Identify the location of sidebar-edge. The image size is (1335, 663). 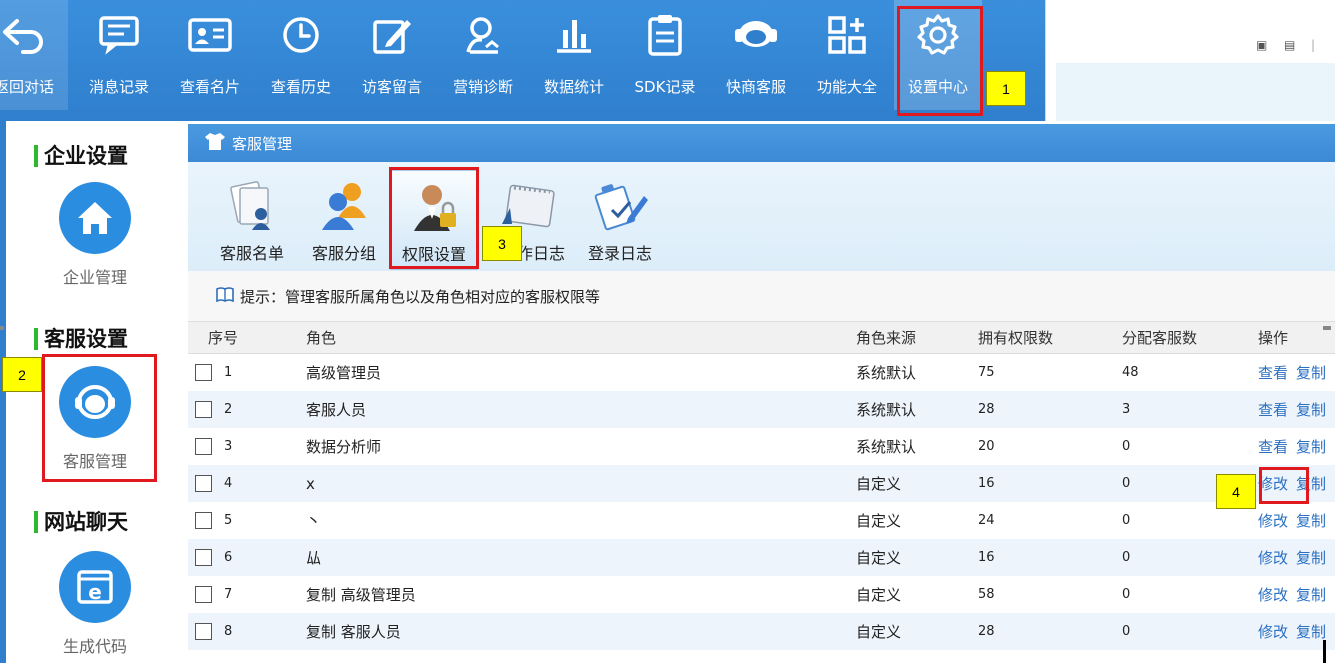
(3, 392).